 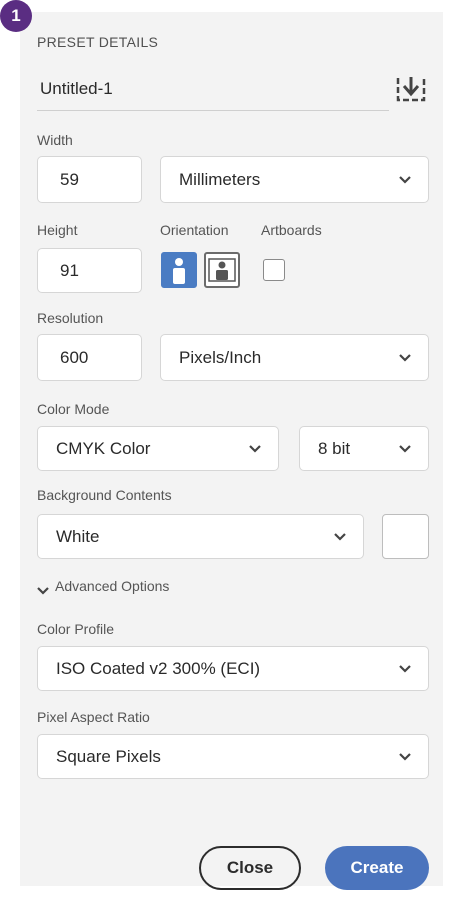 I want to click on background-color-swatch, so click(x=405, y=536).